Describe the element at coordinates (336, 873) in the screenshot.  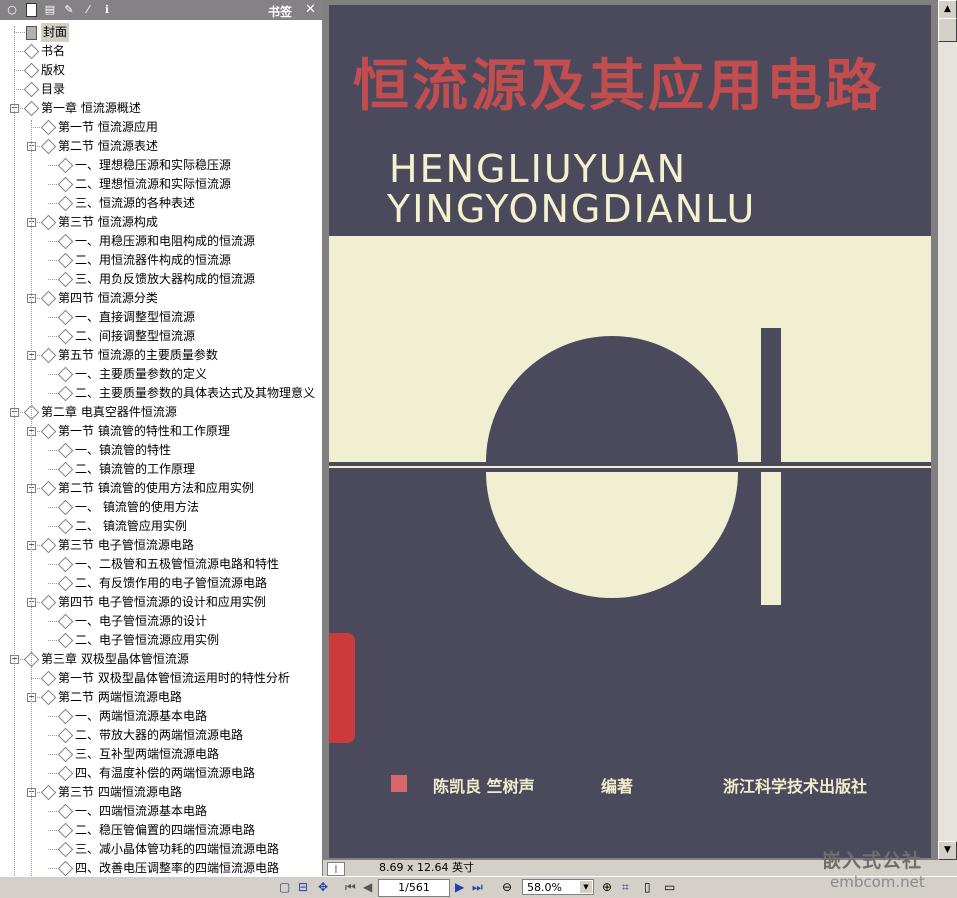
I see `page-nav-icon: |◀▶|` at that location.